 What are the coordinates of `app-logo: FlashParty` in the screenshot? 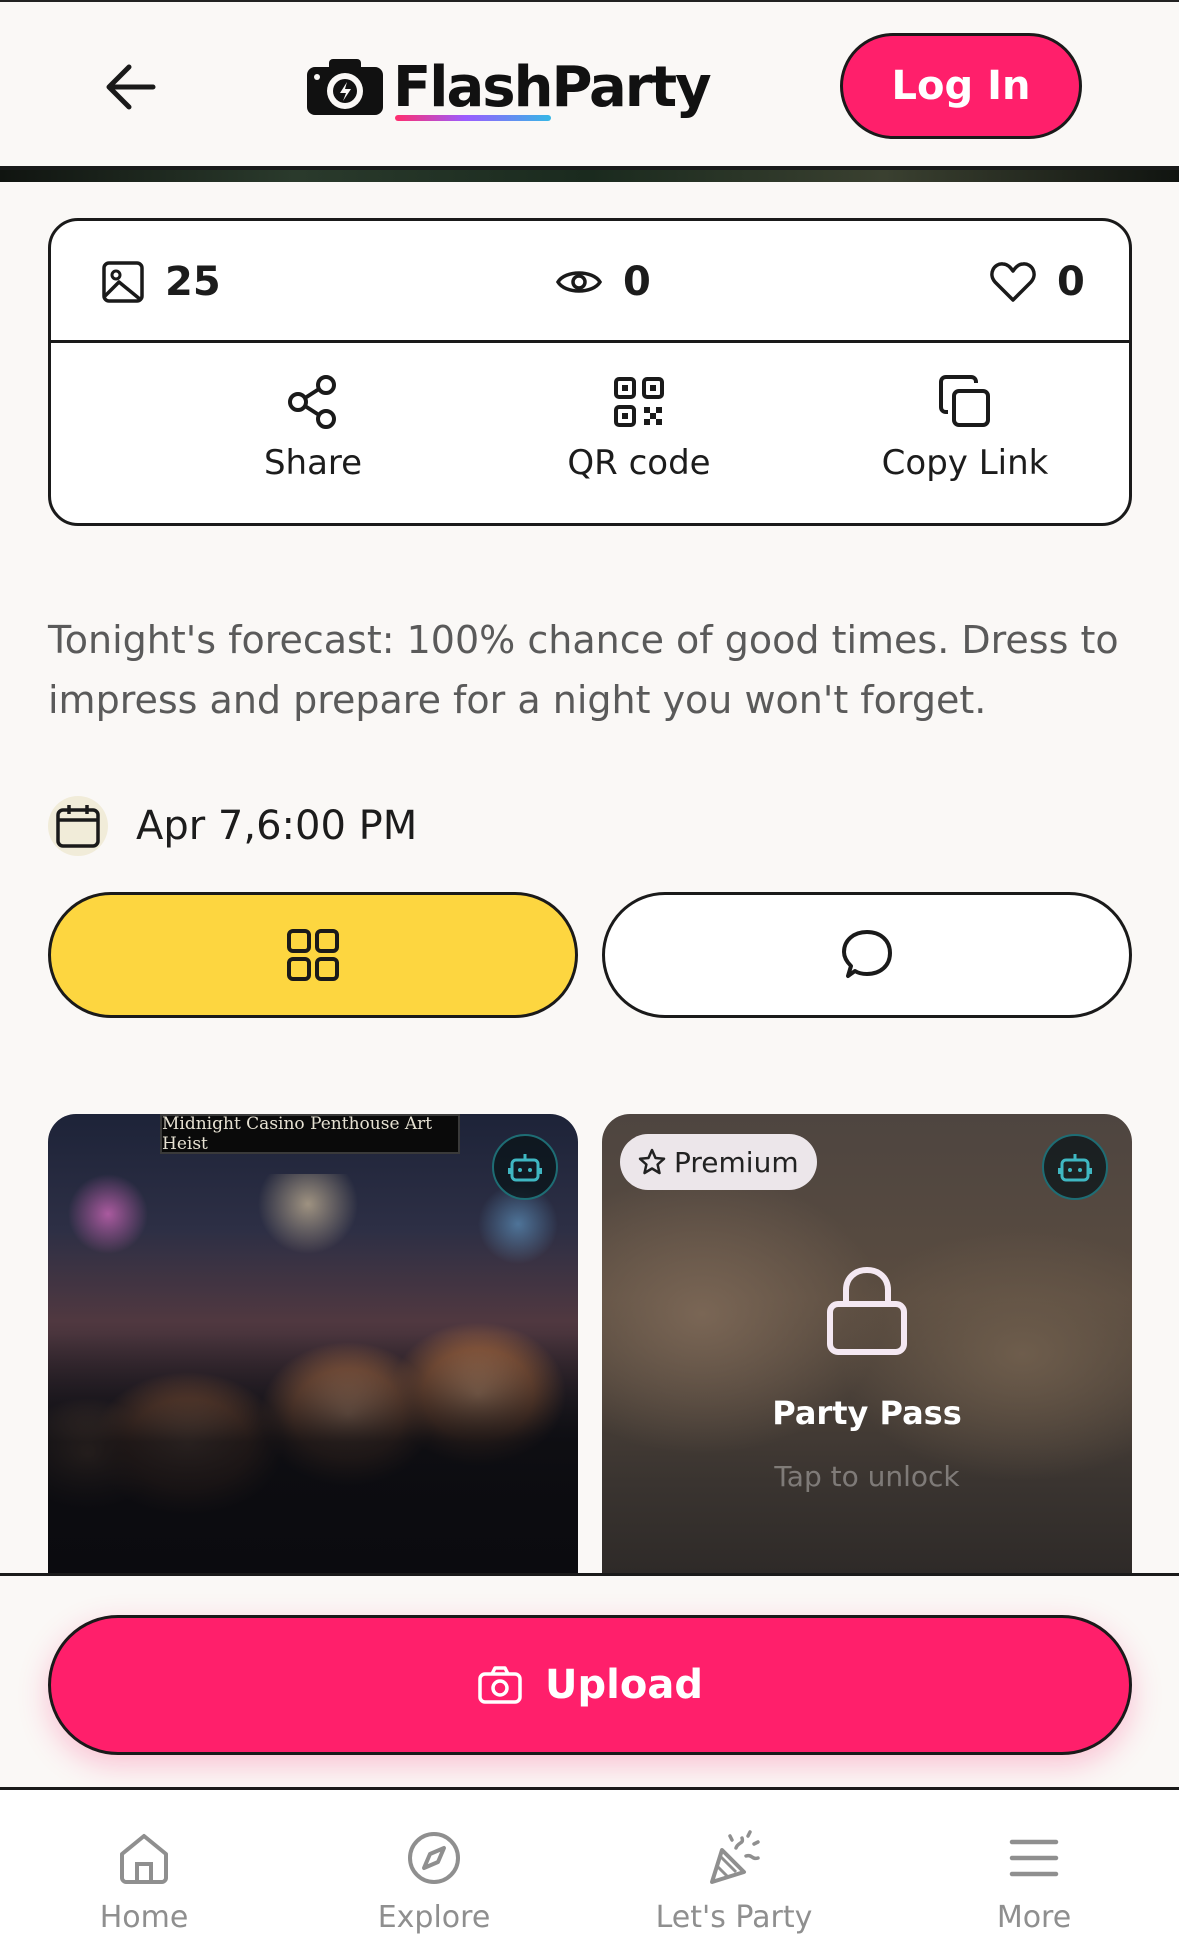 It's located at (508, 87).